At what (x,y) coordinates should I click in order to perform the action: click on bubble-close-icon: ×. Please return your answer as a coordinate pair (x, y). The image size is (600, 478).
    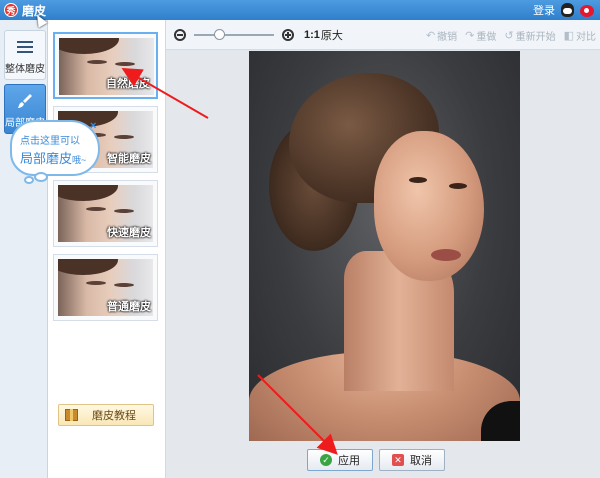
    Looking at the image, I should click on (93, 126).